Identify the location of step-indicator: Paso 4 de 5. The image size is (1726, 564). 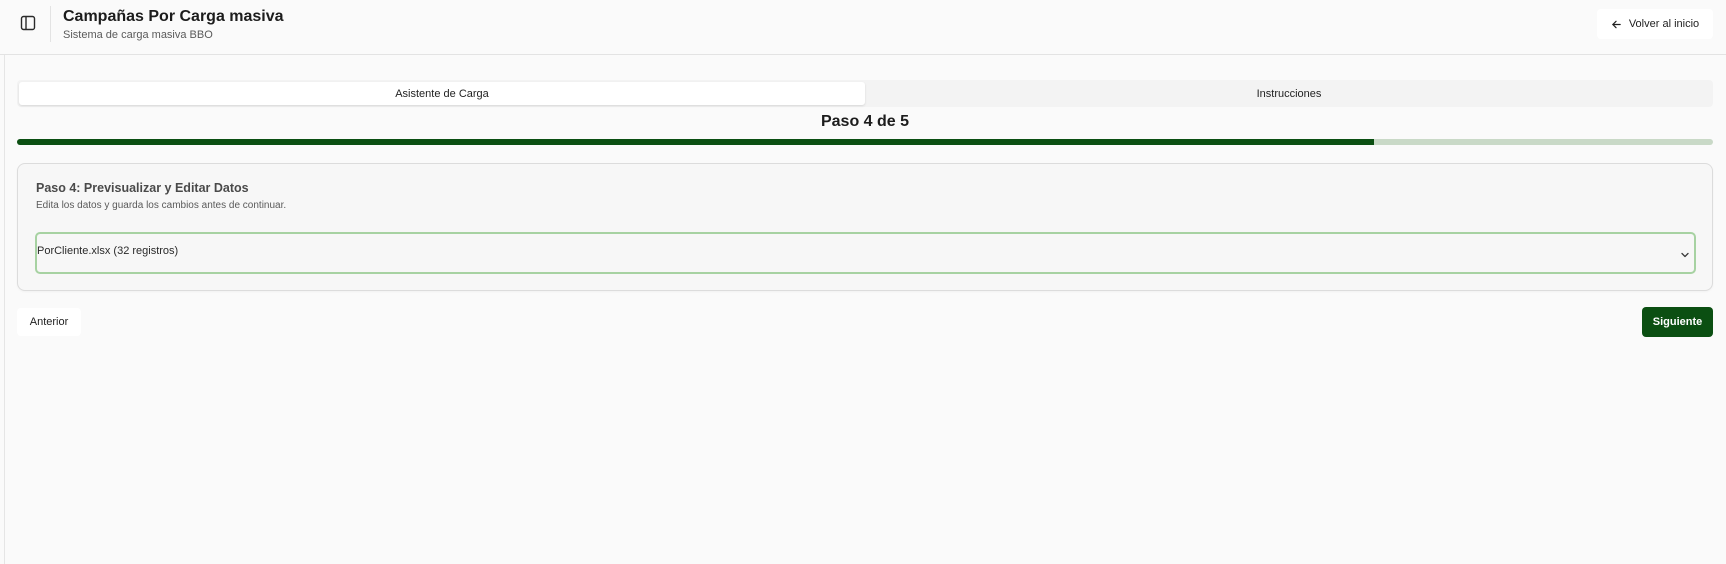
(865, 121).